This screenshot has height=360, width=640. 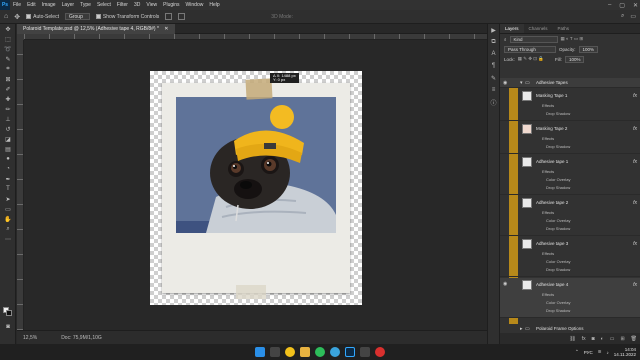 I want to click on distribute-icon, so click(x=182, y=16).